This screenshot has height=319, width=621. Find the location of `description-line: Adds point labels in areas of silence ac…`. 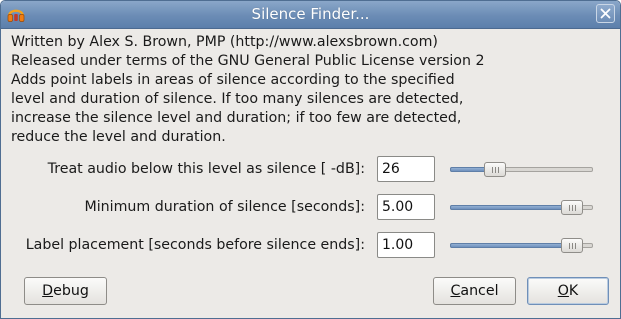

description-line: Adds point labels in areas of silence ac… is located at coordinates (233, 80).